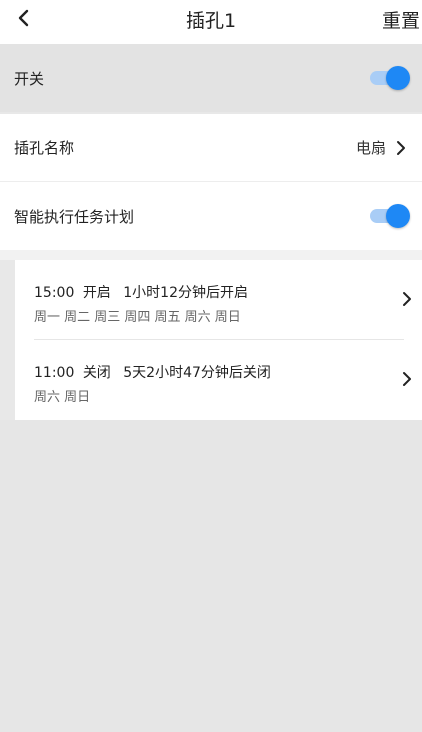 The image size is (422, 732). Describe the element at coordinates (211, 78) in the screenshot. I see `power-switch-row: 开关` at that location.